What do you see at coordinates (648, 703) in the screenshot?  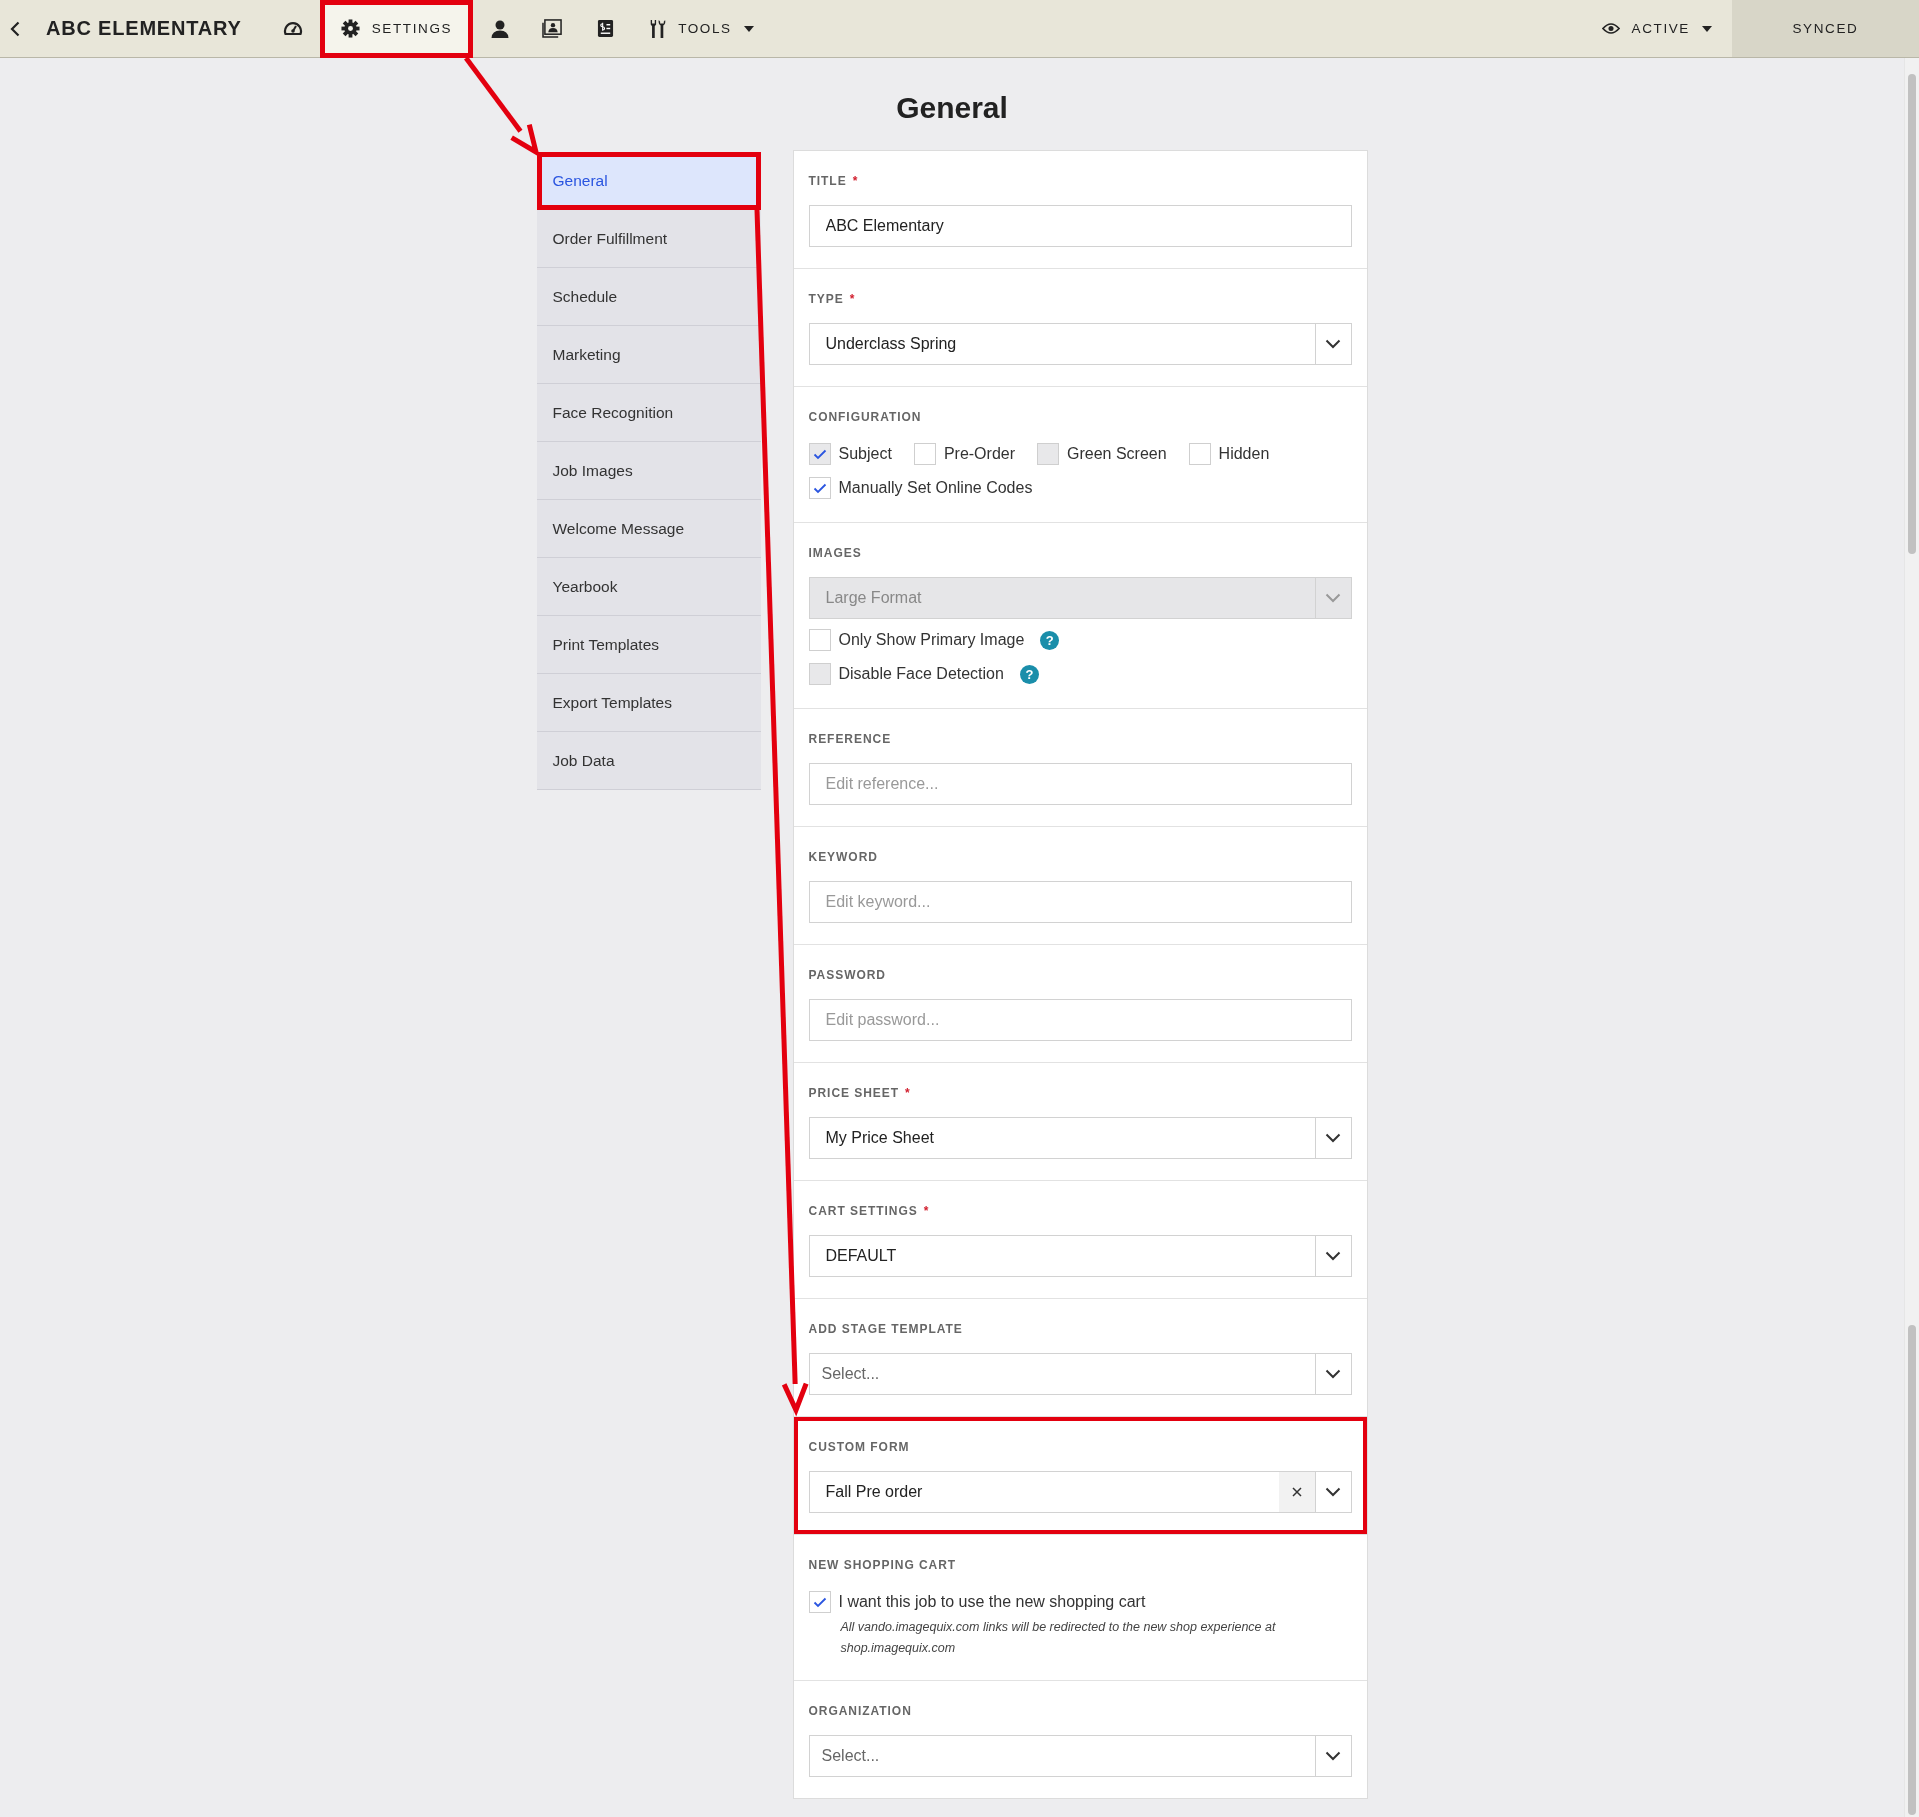 I see `sidebar-item: Export Templates` at bounding box center [648, 703].